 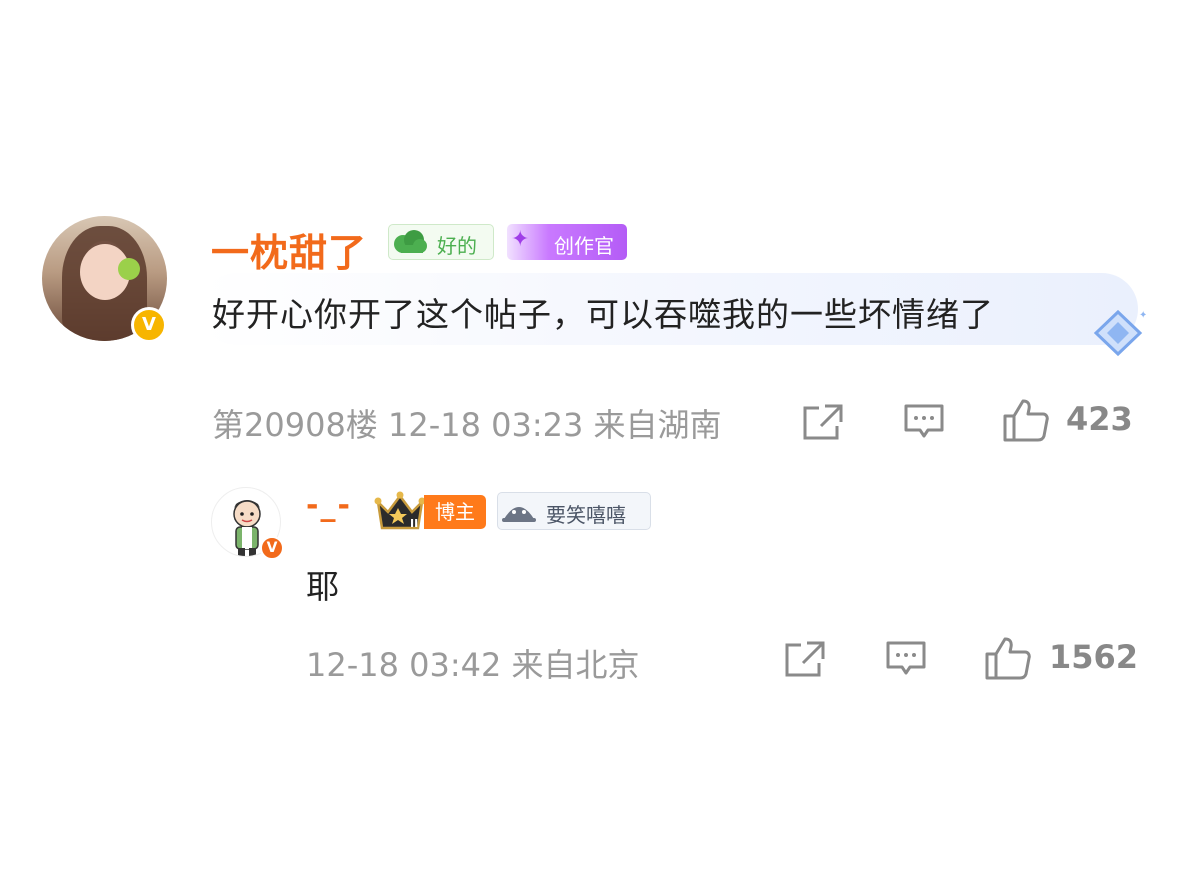 I want to click on badge-host: 博主, so click(x=455, y=512).